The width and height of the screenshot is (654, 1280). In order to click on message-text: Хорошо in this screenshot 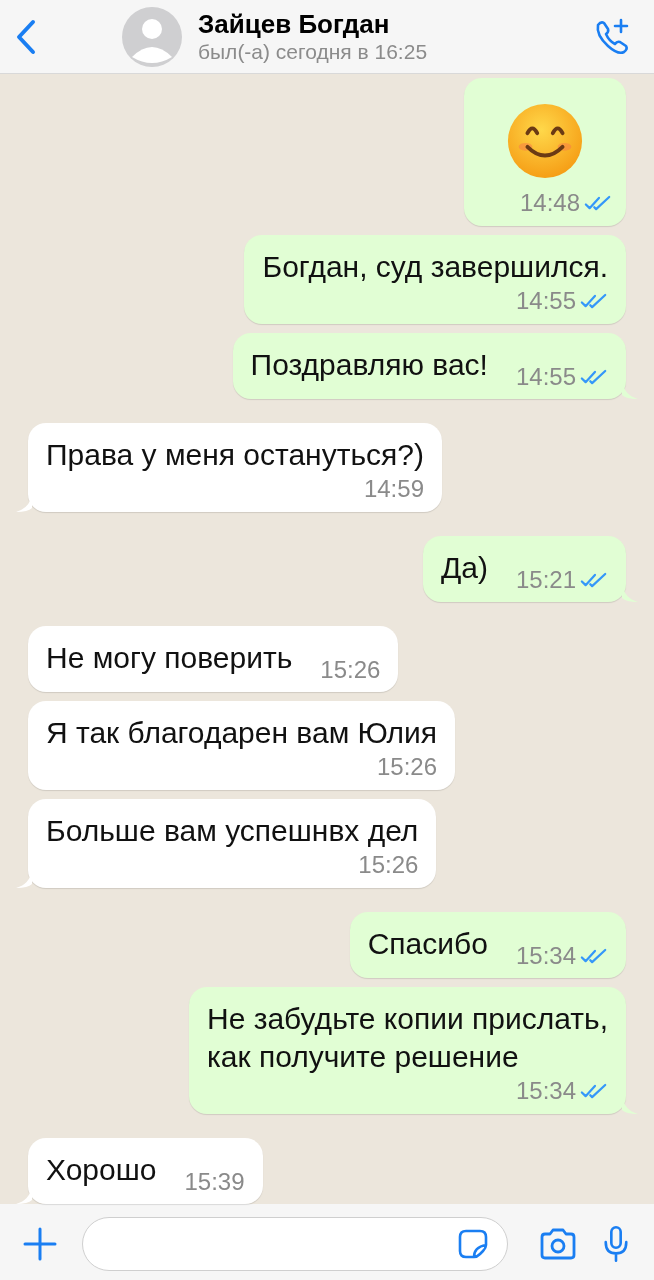, I will do `click(101, 1170)`.